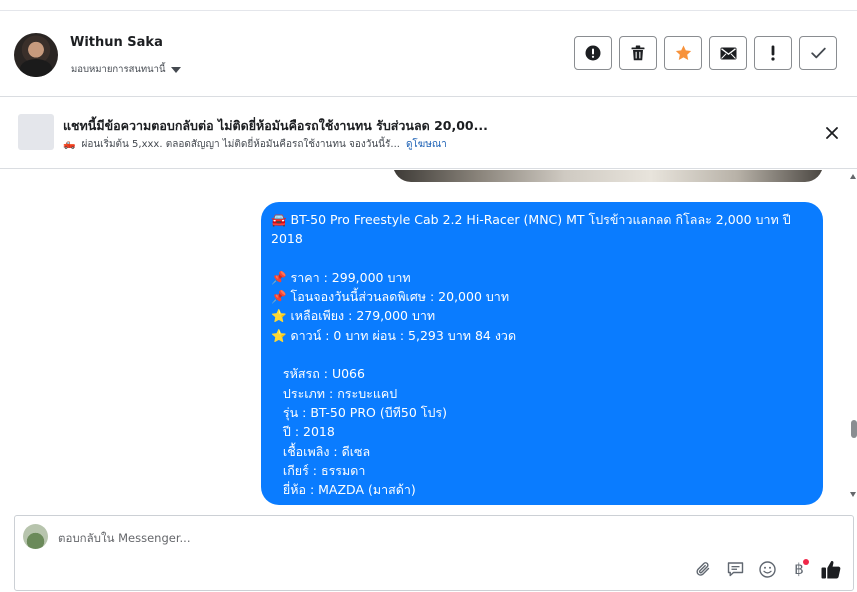 The image size is (857, 592). I want to click on exclamation-circle-icon, so click(593, 53).